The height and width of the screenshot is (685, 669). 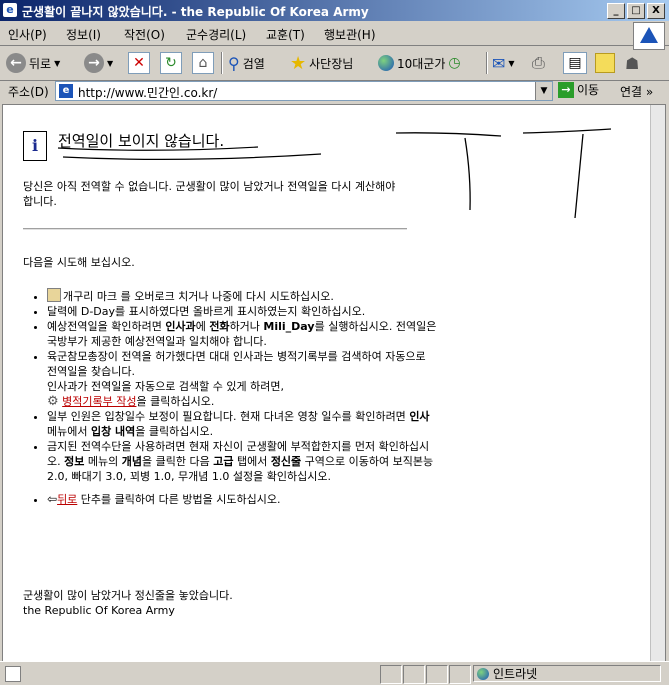 What do you see at coordinates (94, 63) in the screenshot?
I see `forward-arrow-icon: →` at bounding box center [94, 63].